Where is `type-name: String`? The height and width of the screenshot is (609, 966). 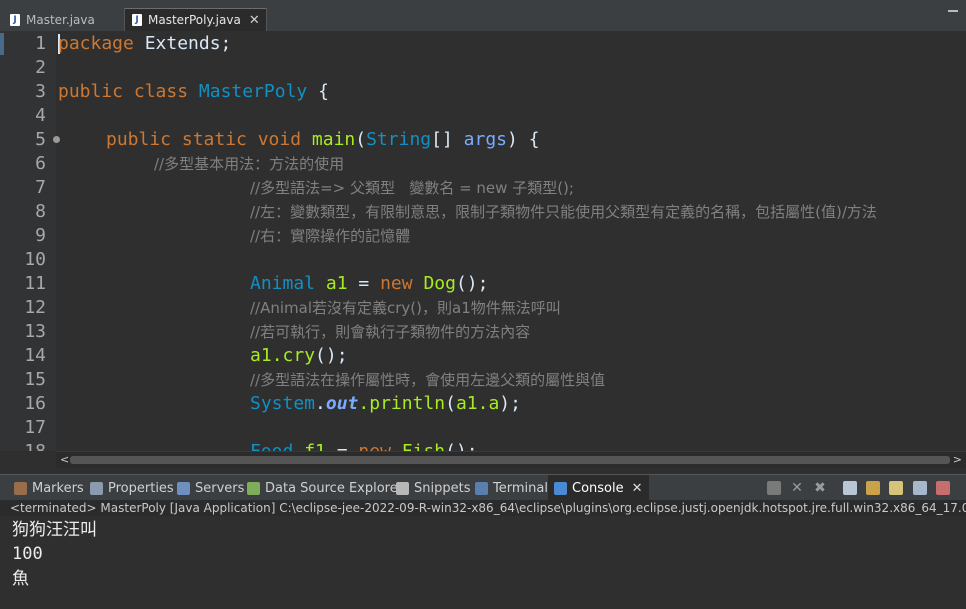 type-name: String is located at coordinates (399, 139).